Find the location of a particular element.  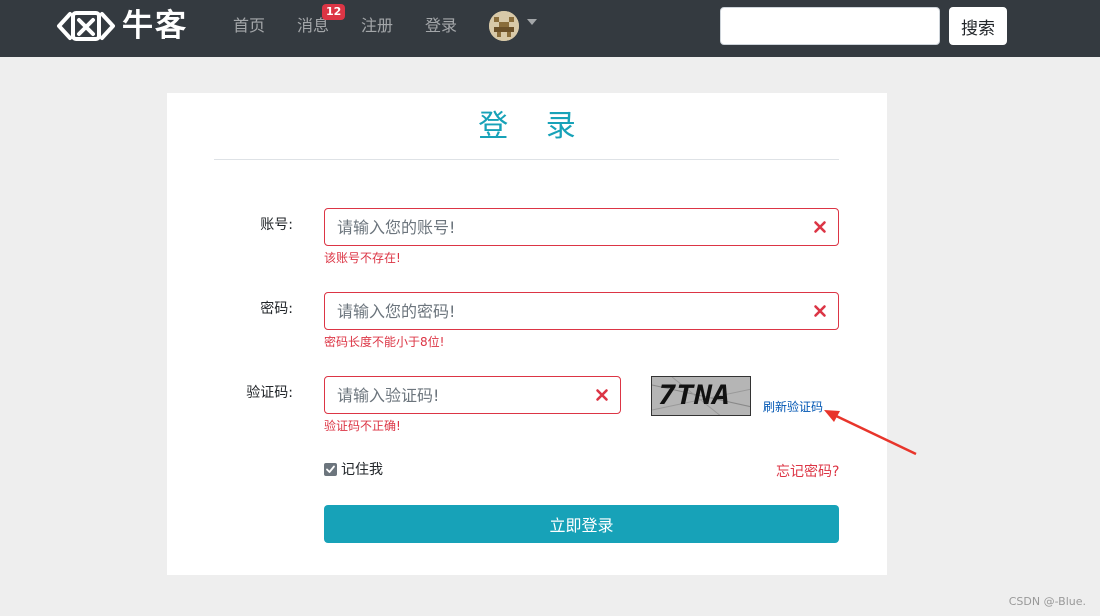

refresh-captcha-link: 刷新验证码 is located at coordinates (793, 407).